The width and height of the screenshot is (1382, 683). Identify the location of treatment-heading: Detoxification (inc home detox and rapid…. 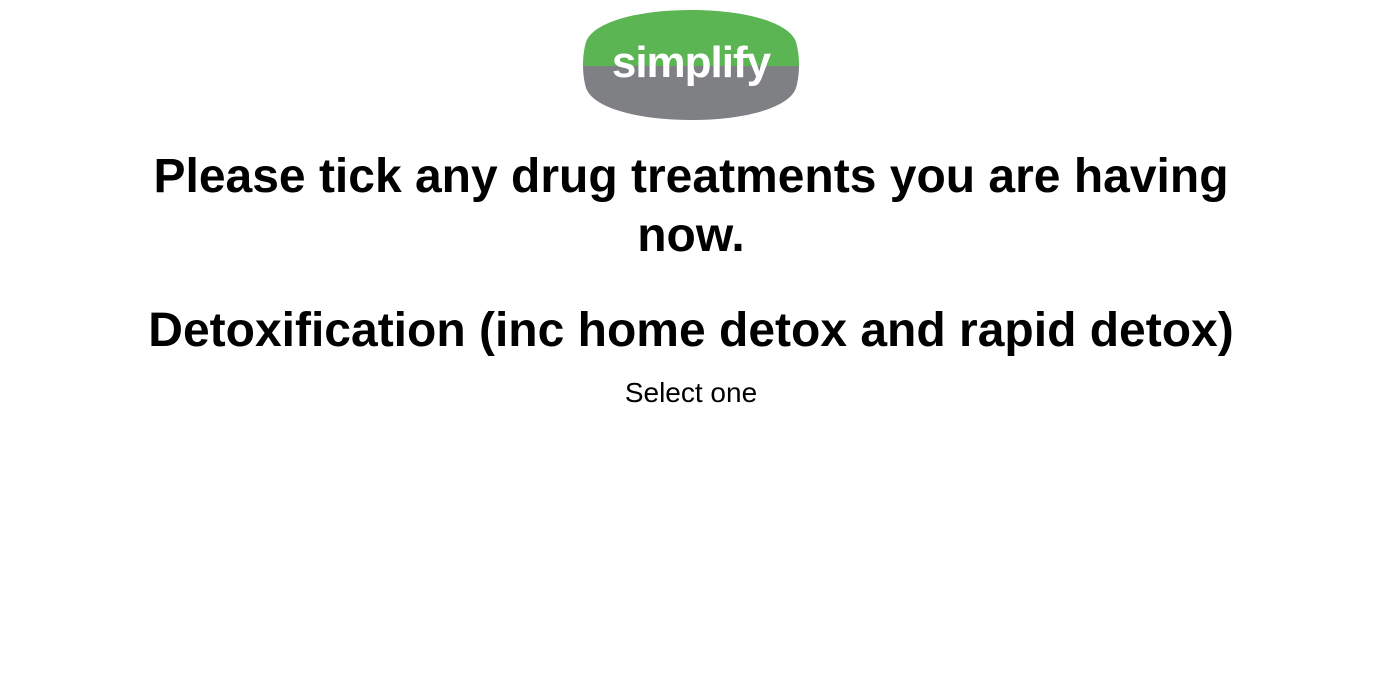
(691, 330).